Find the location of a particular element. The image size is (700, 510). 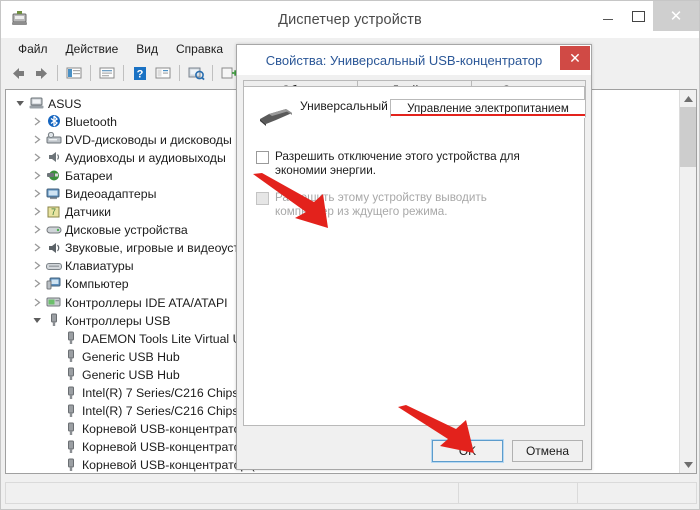

status-cell-middle is located at coordinates (518, 493).